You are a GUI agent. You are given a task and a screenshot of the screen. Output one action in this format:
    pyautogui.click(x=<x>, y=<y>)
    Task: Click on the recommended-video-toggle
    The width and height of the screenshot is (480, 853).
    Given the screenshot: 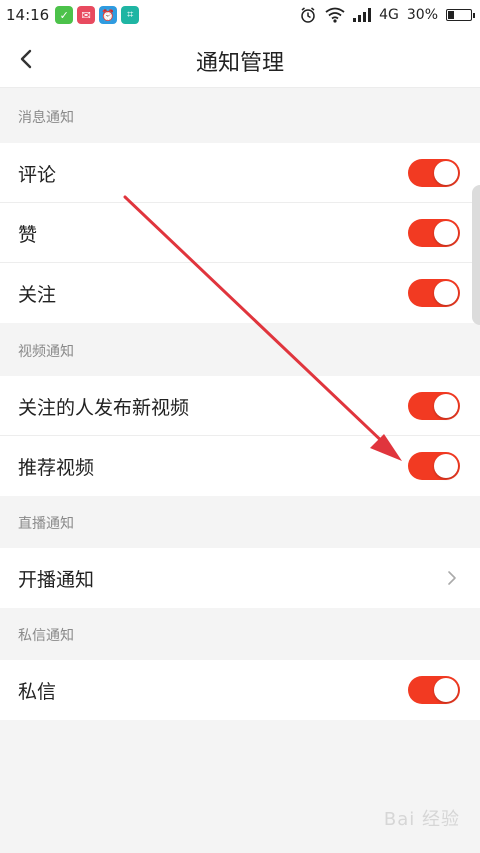 What is the action you would take?
    pyautogui.click(x=434, y=466)
    